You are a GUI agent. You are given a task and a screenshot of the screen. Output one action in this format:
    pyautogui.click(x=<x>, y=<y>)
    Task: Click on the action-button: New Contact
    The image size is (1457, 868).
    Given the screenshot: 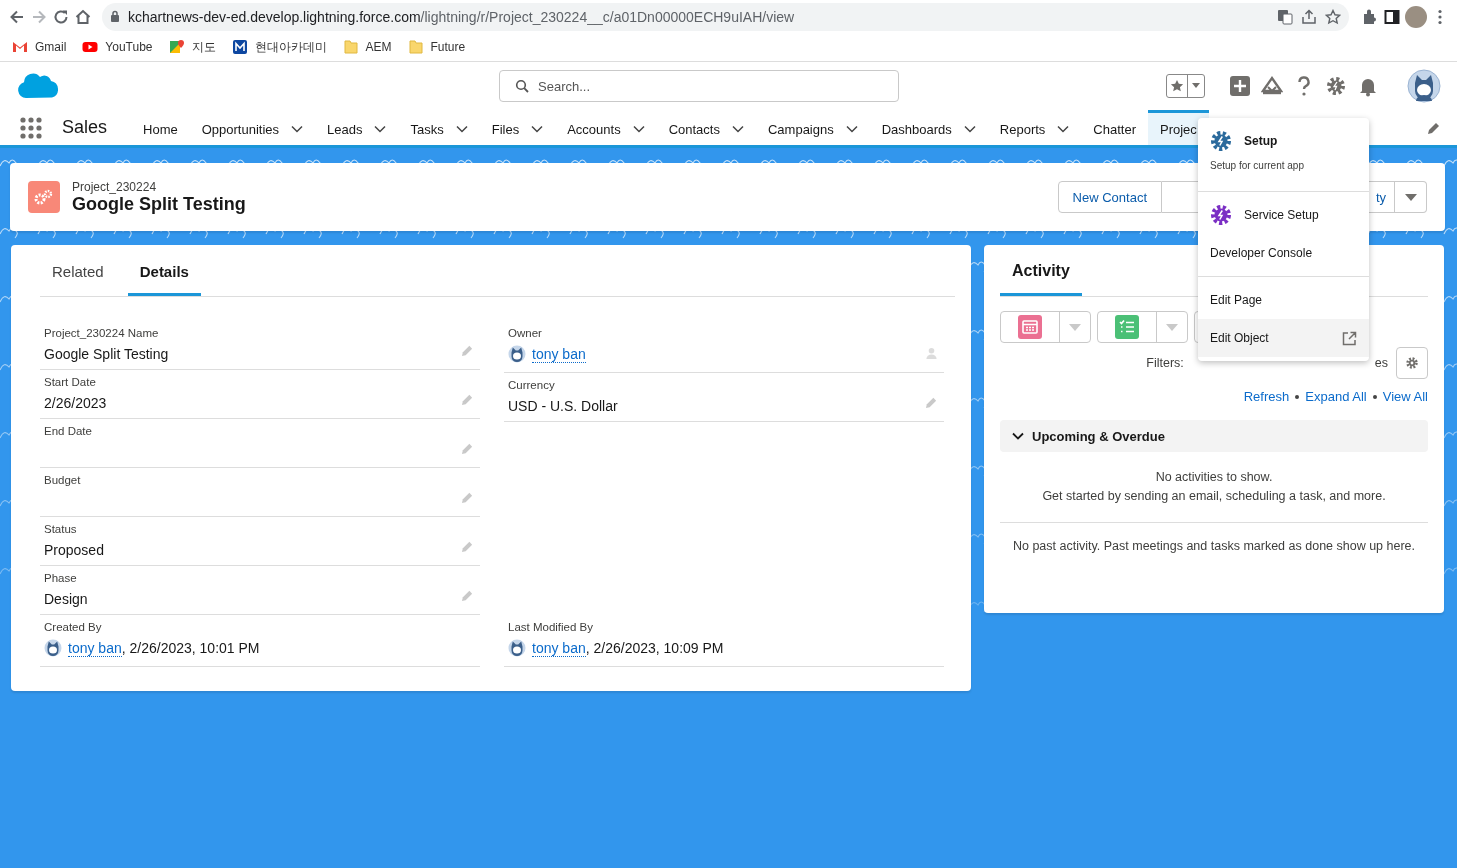 What is the action you would take?
    pyautogui.click(x=1109, y=197)
    